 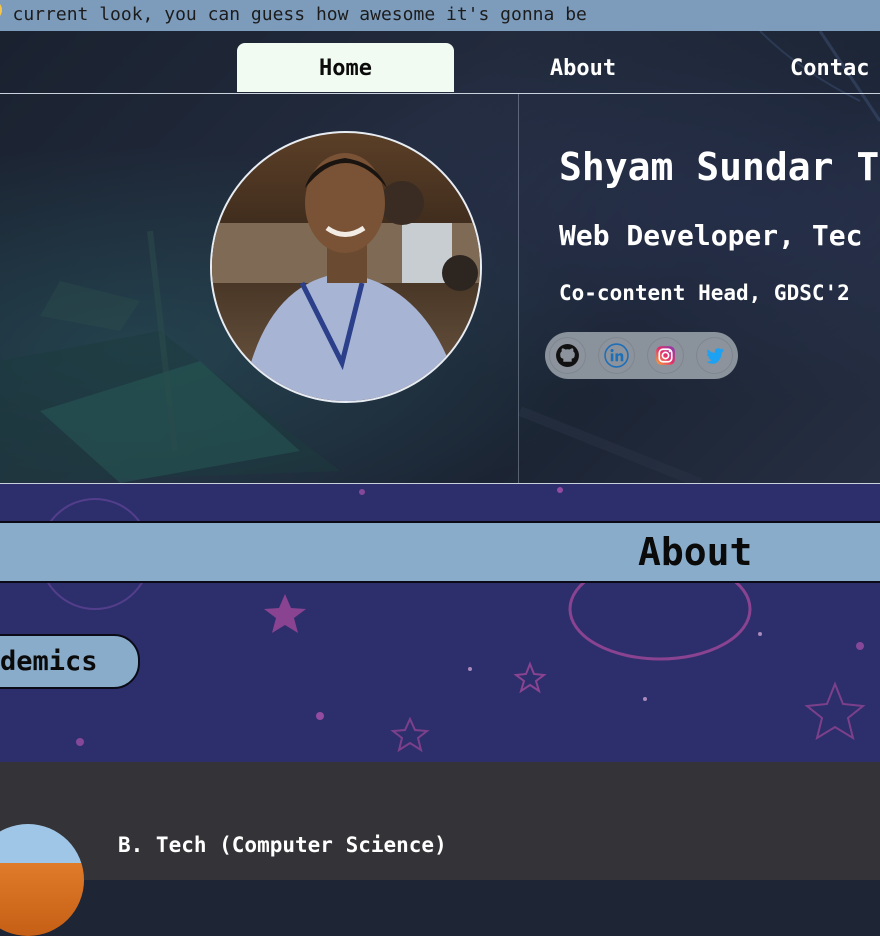 I want to click on twitter-link, so click(x=714, y=355).